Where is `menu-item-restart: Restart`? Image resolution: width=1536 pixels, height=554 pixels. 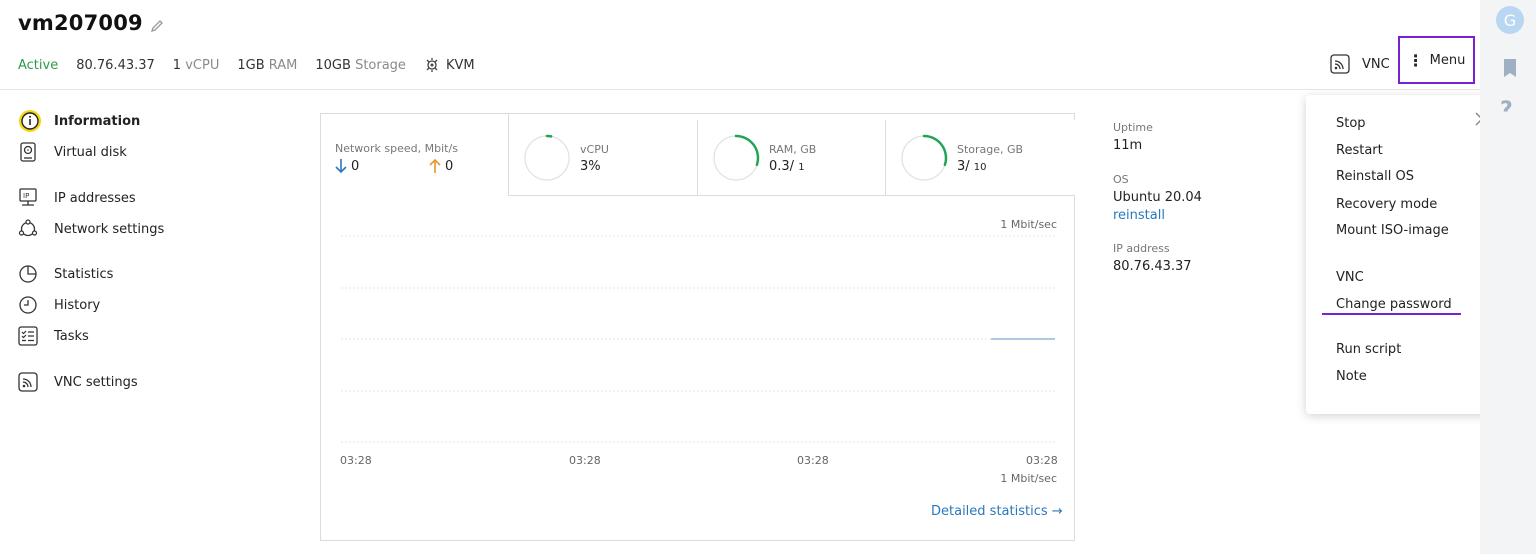
menu-item-restart: Restart is located at coordinates (1359, 150).